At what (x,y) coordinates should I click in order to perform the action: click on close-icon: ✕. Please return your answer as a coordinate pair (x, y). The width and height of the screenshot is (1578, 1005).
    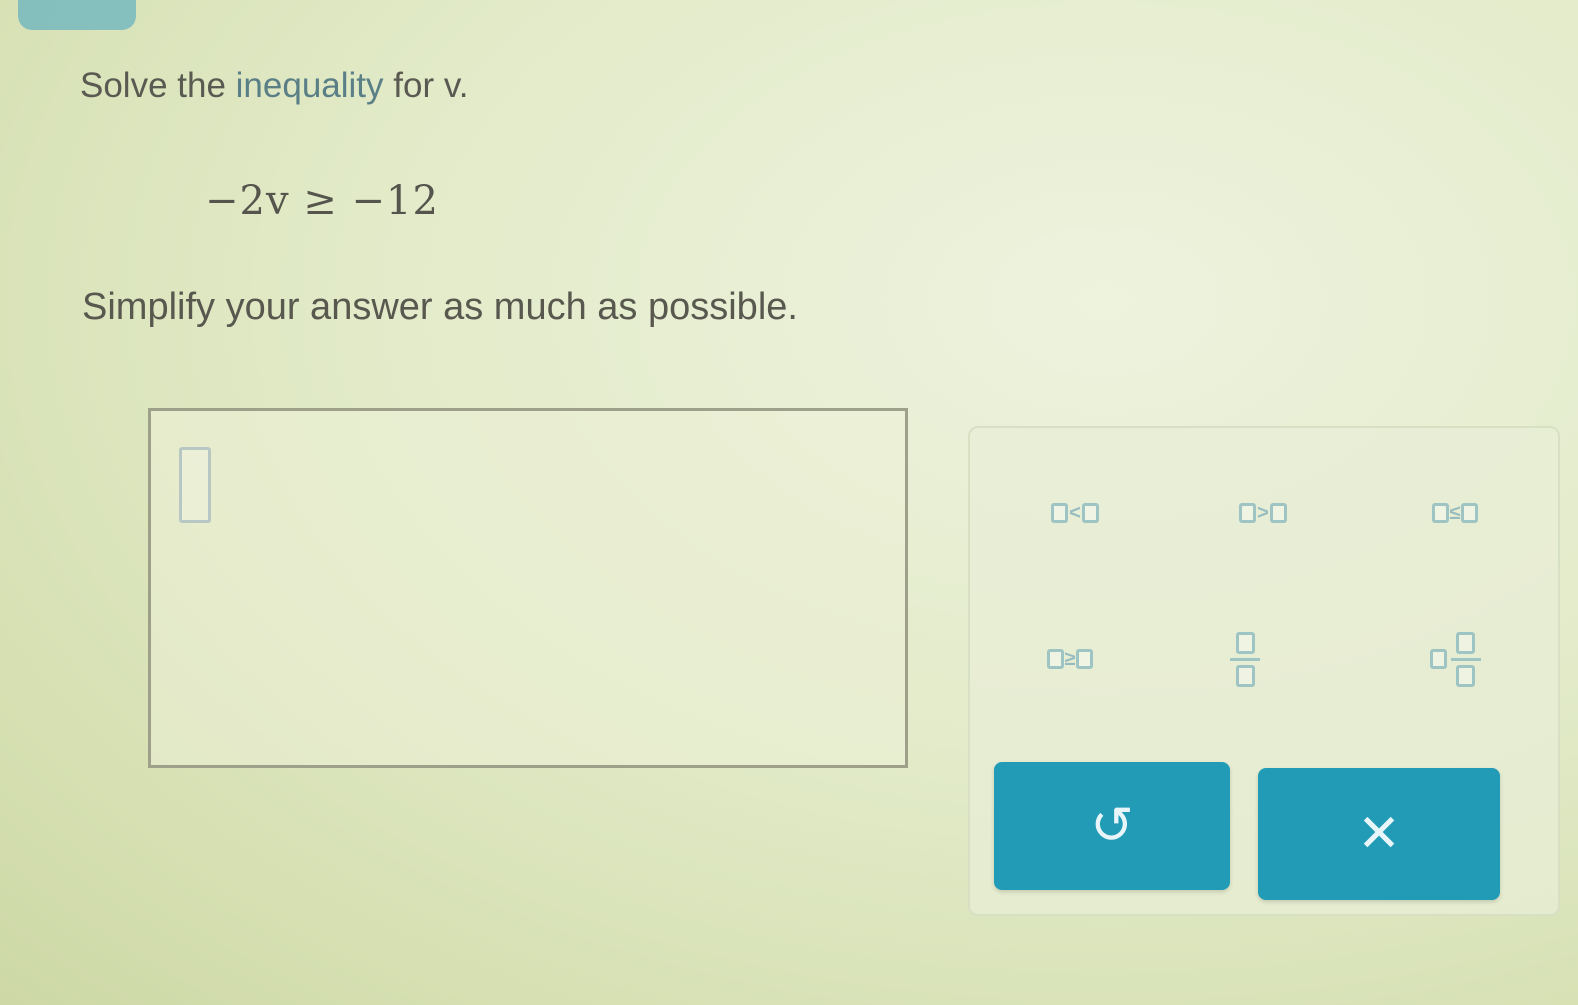
    Looking at the image, I should click on (1379, 834).